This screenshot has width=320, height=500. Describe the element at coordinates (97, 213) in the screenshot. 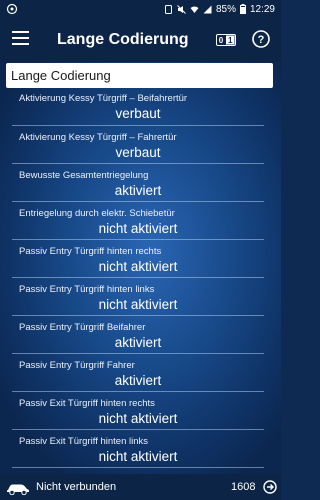

I see `item-label: Entriegelung durch elektr. Schiebetür` at that location.